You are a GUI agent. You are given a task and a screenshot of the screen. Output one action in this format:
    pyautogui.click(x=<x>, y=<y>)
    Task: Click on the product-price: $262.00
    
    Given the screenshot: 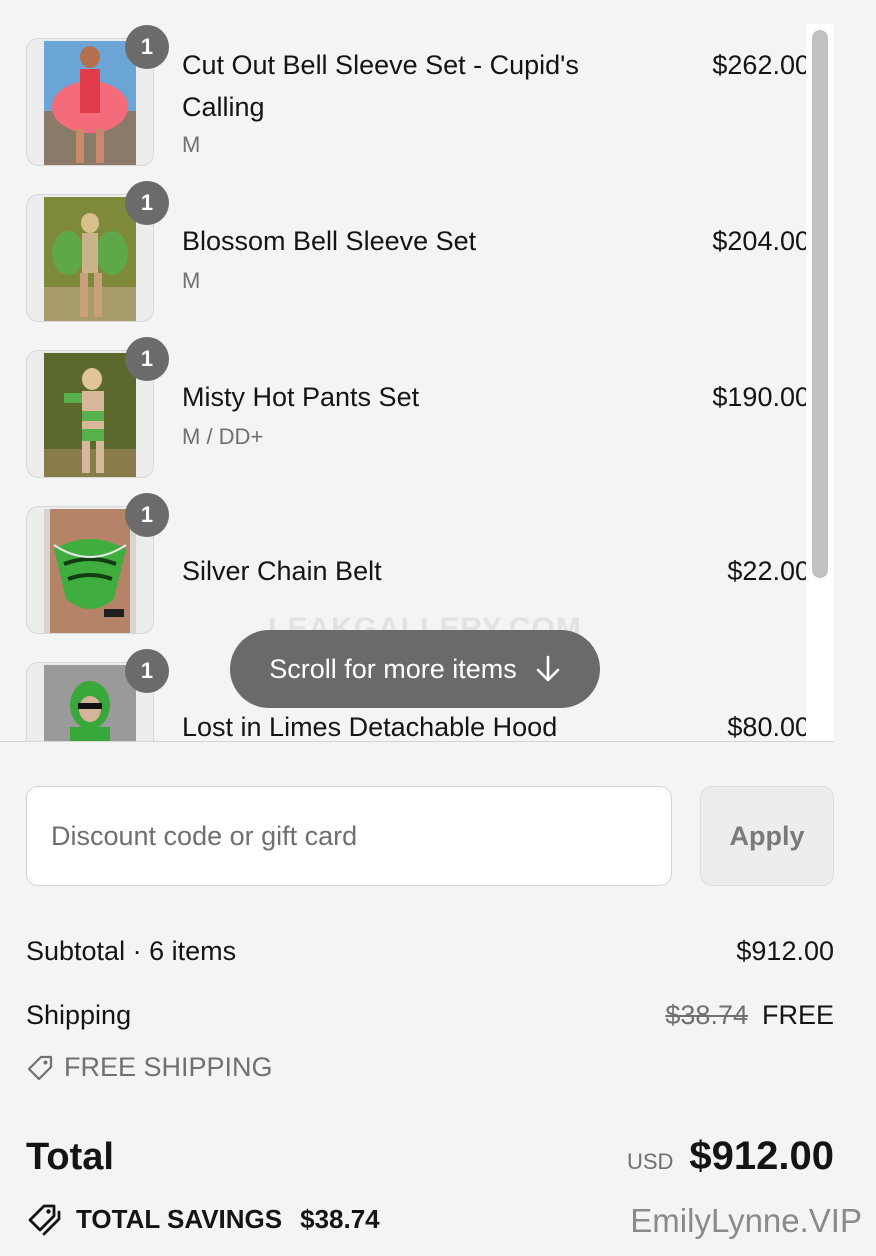 What is the action you would take?
    pyautogui.click(x=761, y=65)
    